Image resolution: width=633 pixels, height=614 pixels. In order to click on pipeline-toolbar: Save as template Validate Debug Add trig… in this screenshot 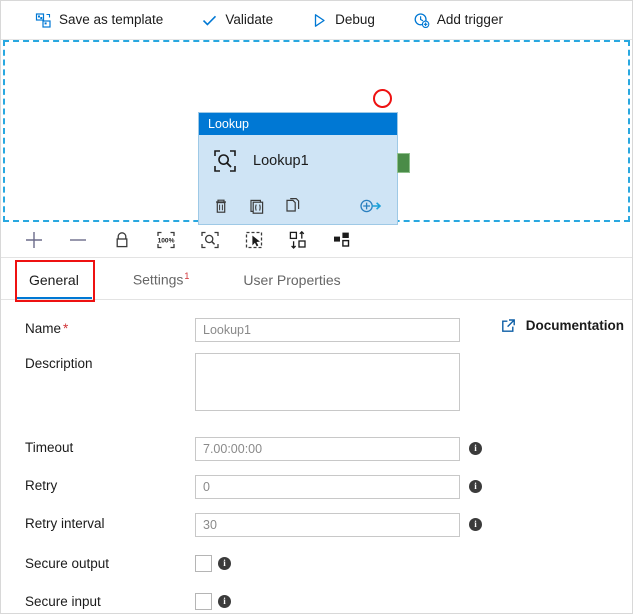, I will do `click(316, 20)`.